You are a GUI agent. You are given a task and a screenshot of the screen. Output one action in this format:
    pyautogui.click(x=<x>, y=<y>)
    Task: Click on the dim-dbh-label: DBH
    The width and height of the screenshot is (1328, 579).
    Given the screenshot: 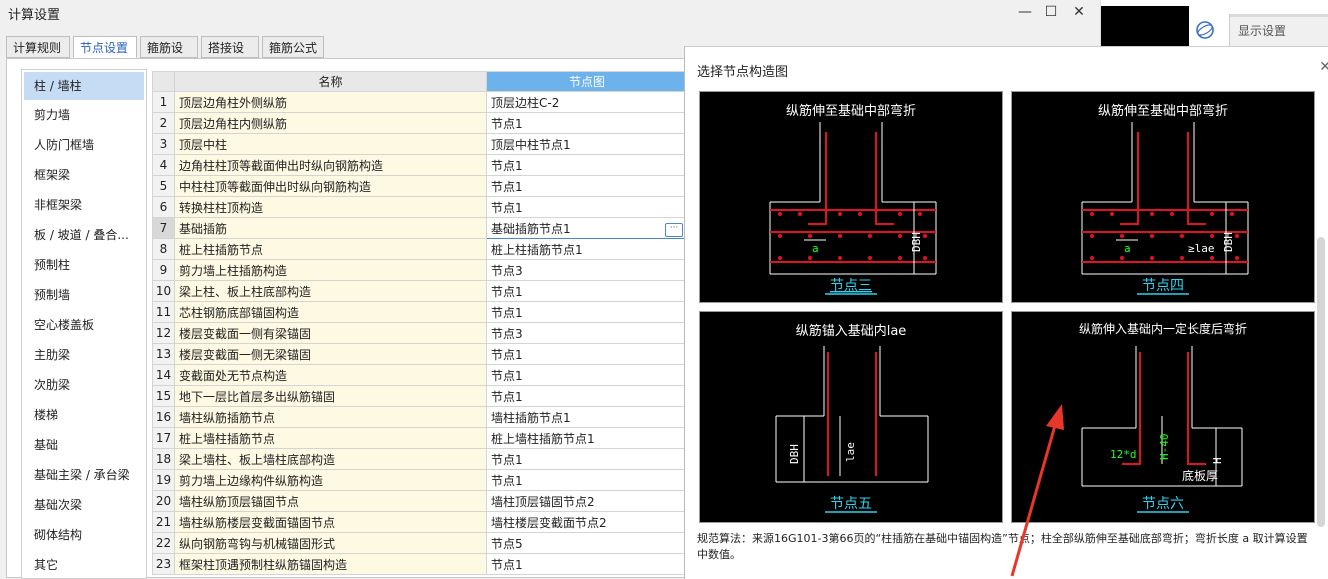 What is the action you would take?
    pyautogui.click(x=916, y=242)
    